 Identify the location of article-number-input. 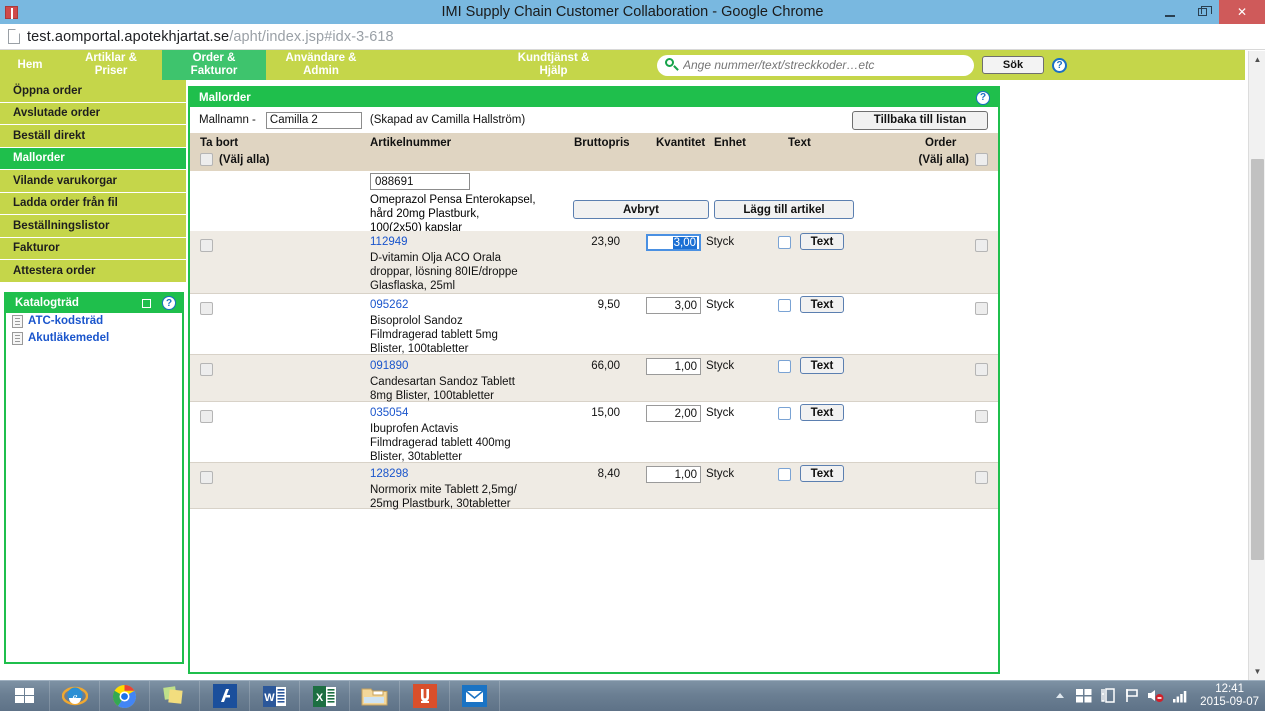
(420, 181).